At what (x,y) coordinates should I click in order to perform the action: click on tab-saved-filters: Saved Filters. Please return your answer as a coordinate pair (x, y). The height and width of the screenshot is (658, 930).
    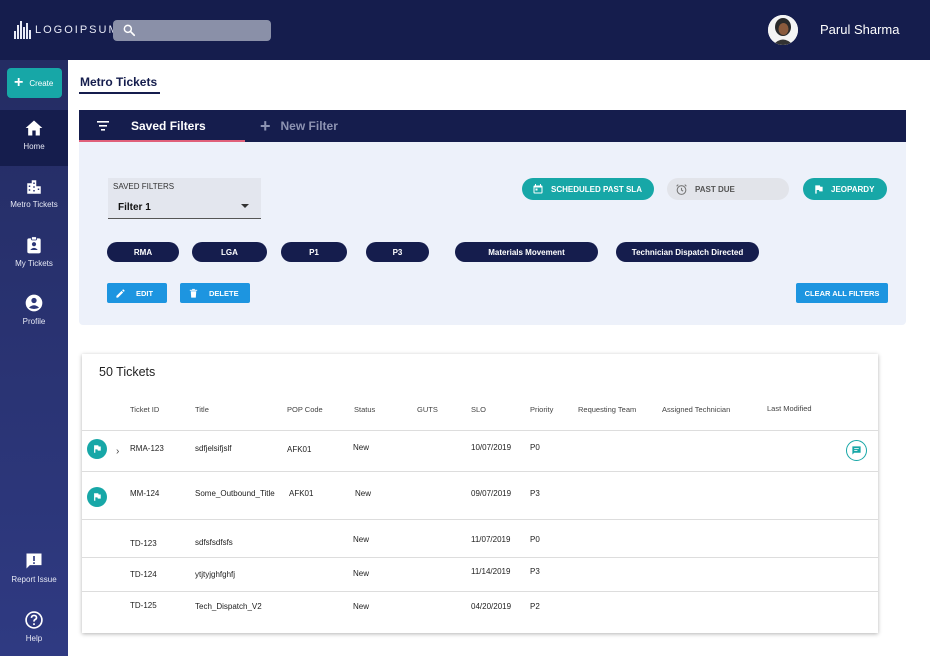
    Looking at the image, I should click on (162, 126).